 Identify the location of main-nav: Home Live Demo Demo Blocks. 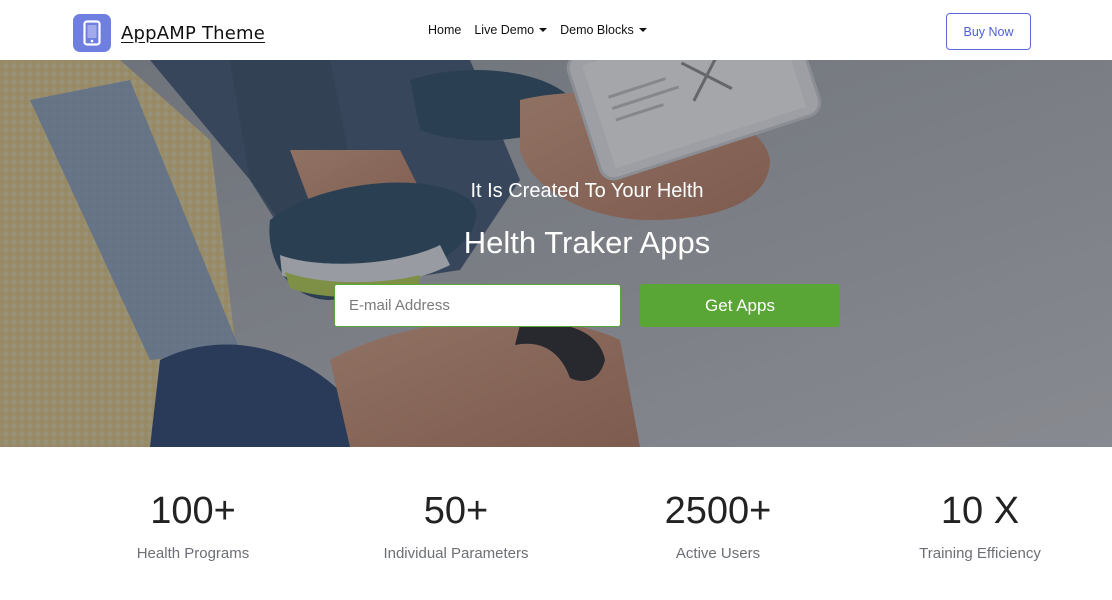
(544, 30).